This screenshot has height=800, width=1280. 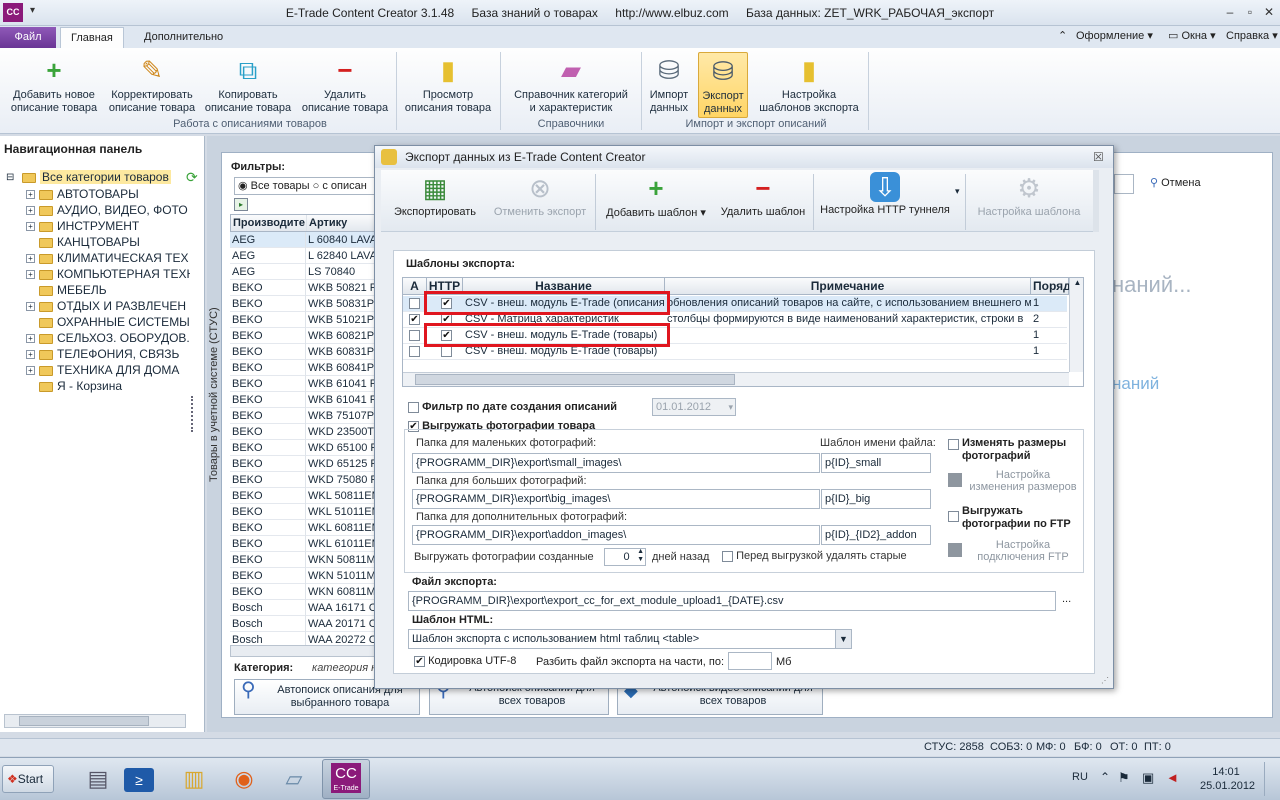 I want to click on catalog-button: ▰ Справочник категорий и характеристик, so click(x=571, y=83).